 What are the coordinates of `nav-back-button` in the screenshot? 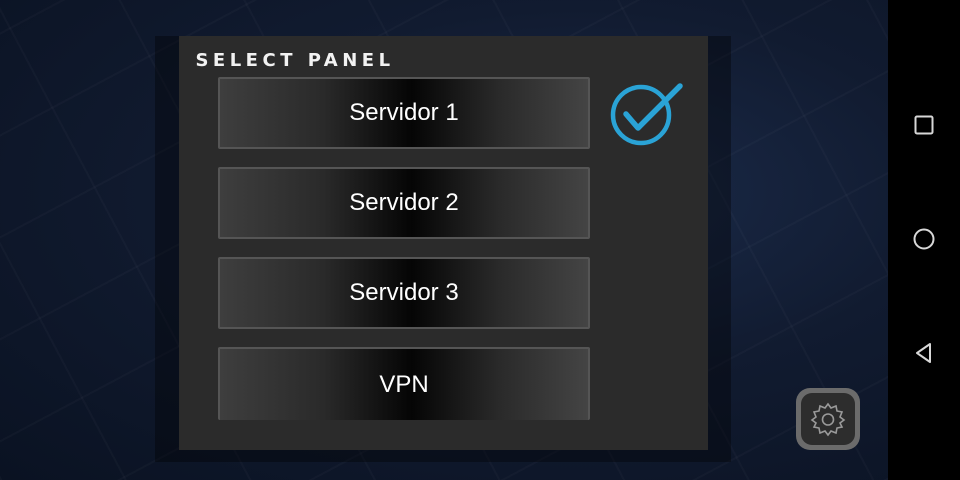 It's located at (924, 353).